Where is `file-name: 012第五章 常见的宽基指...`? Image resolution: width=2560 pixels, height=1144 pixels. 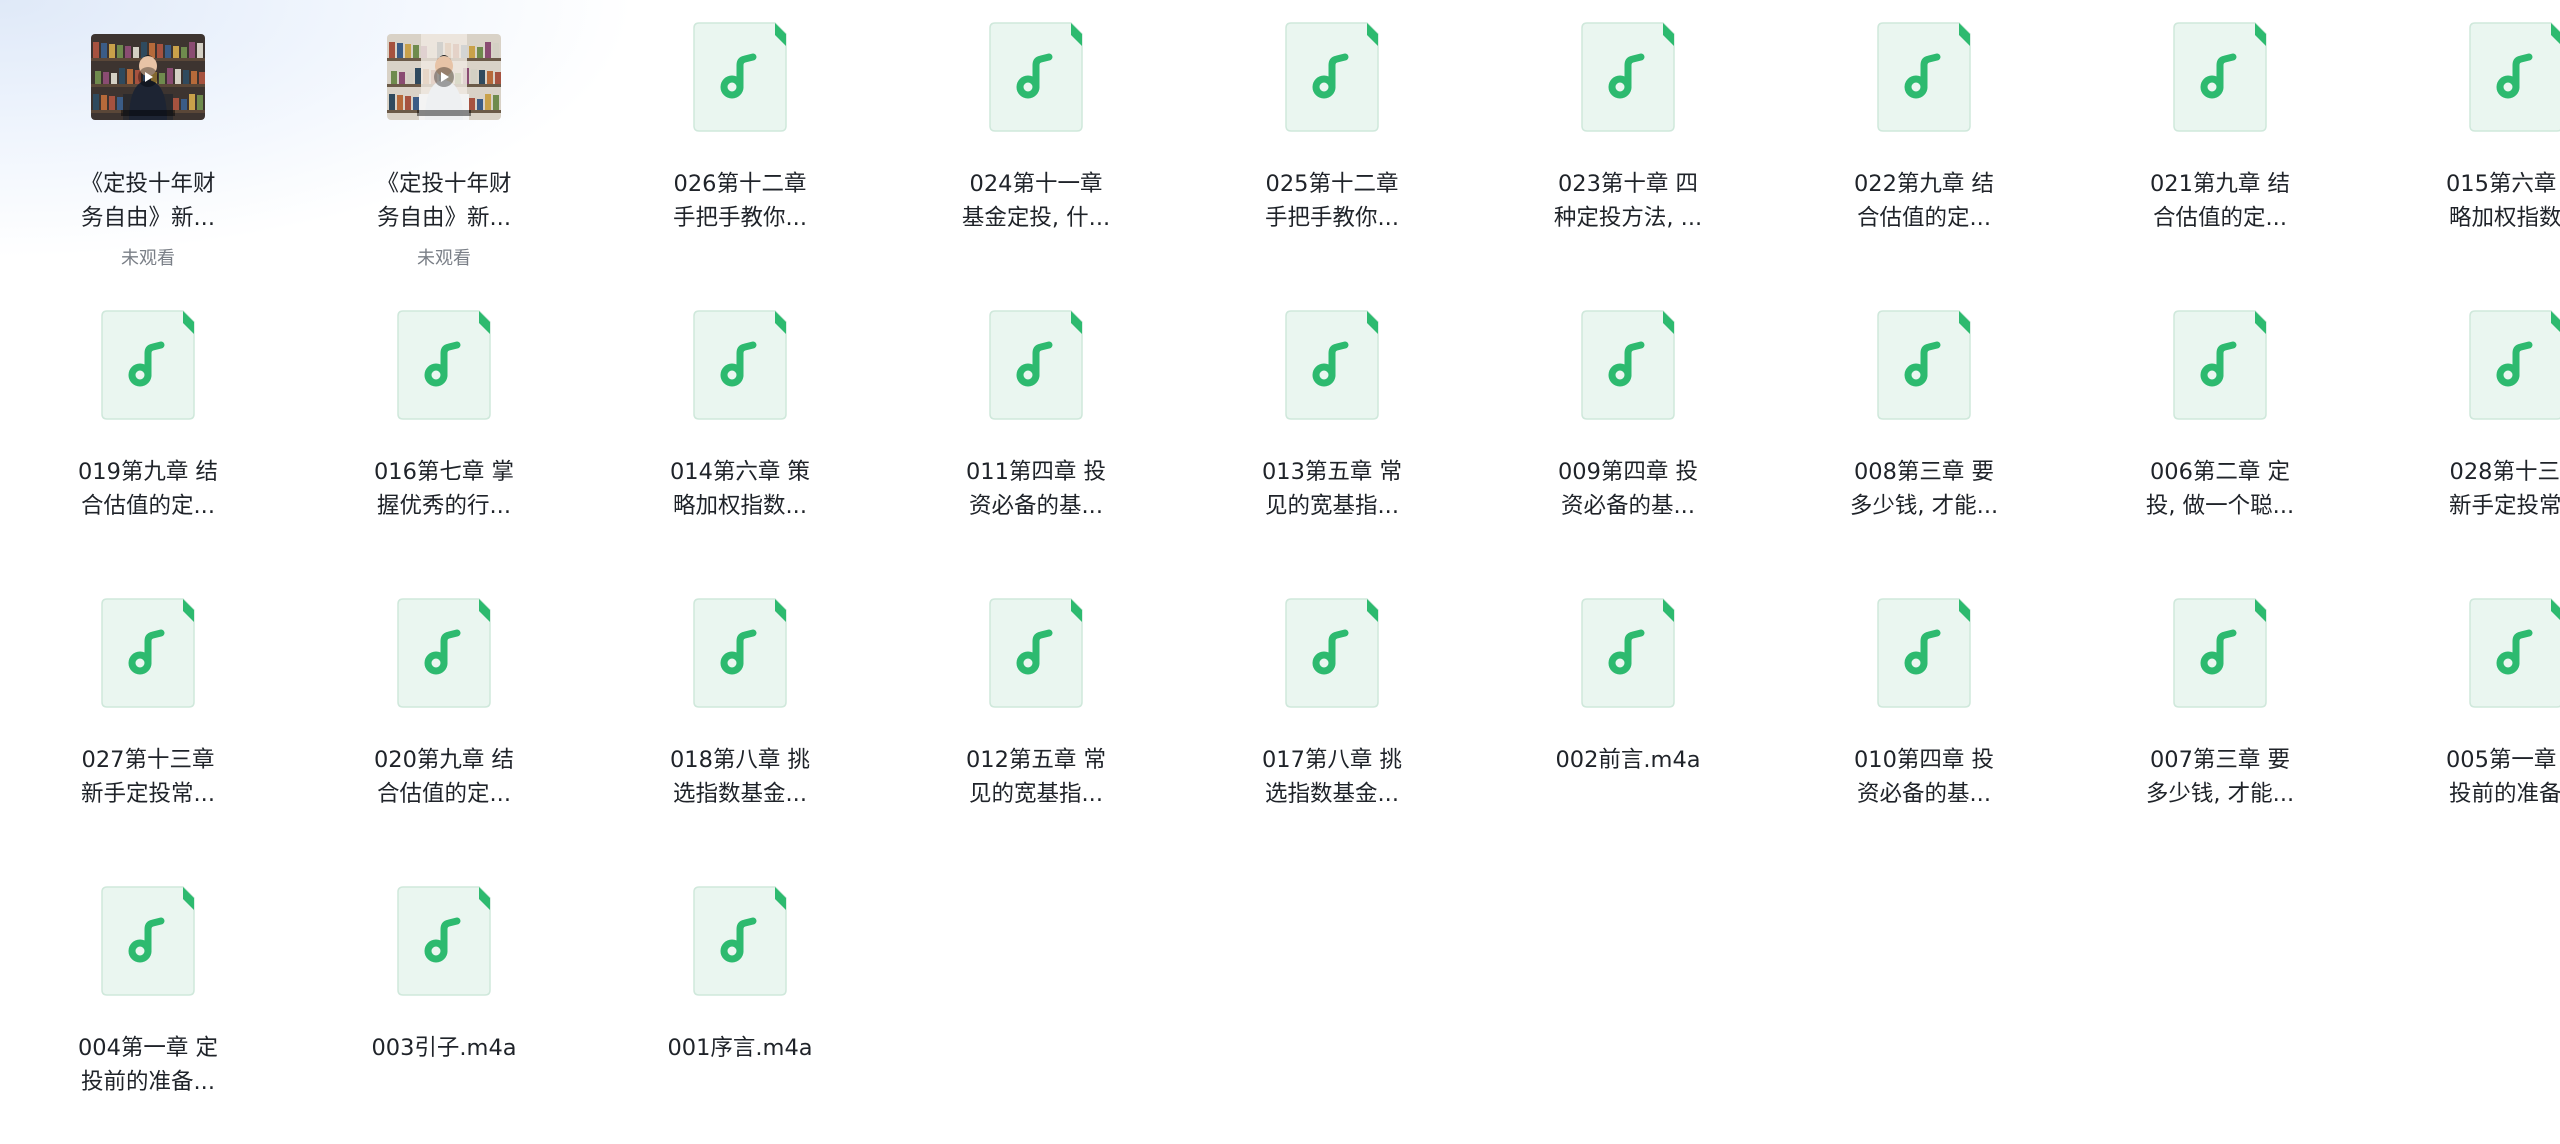
file-name: 012第五章 常见的宽基指... is located at coordinates (1036, 777).